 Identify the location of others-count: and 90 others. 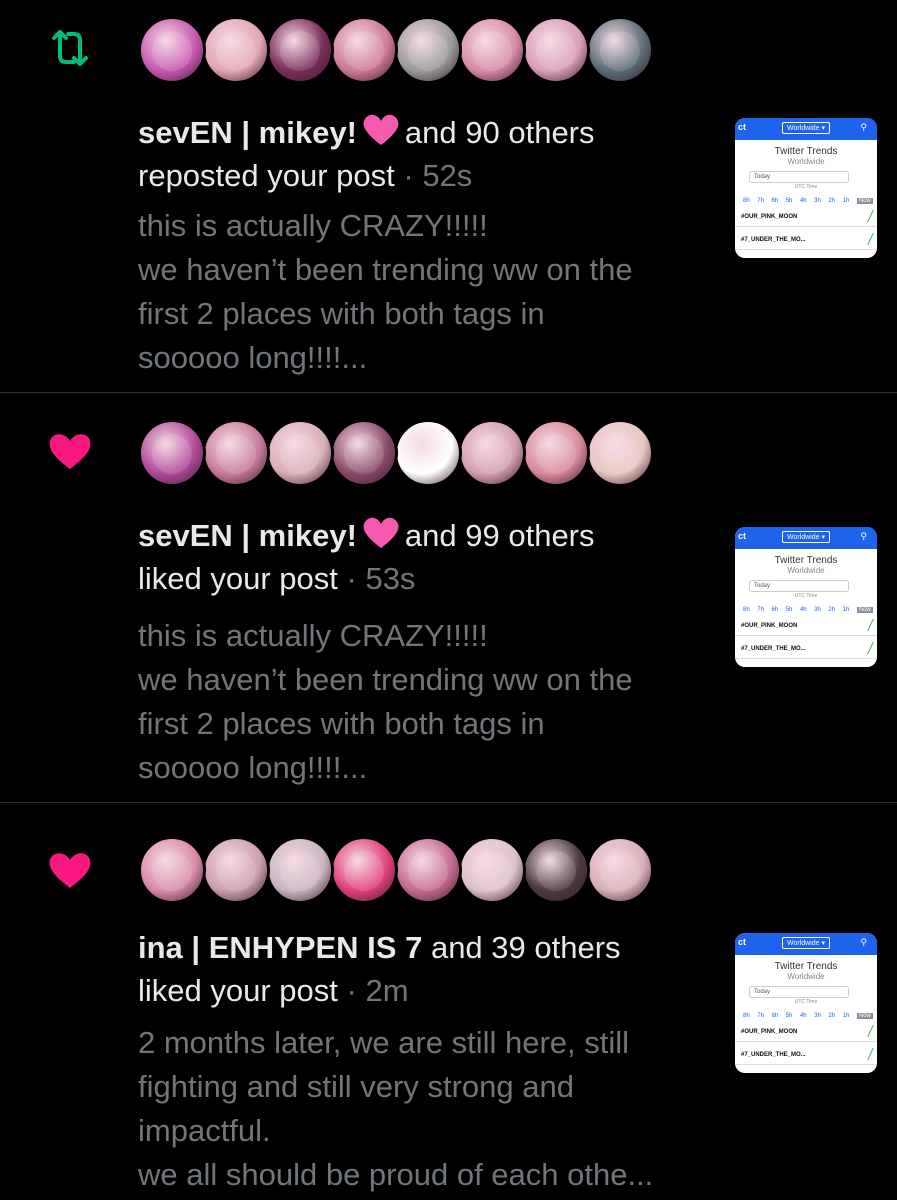
(499, 132).